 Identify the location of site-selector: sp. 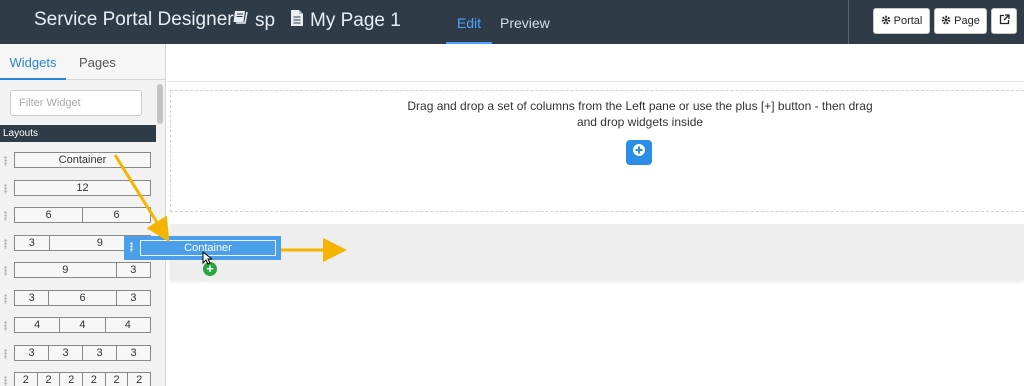
(253, 20).